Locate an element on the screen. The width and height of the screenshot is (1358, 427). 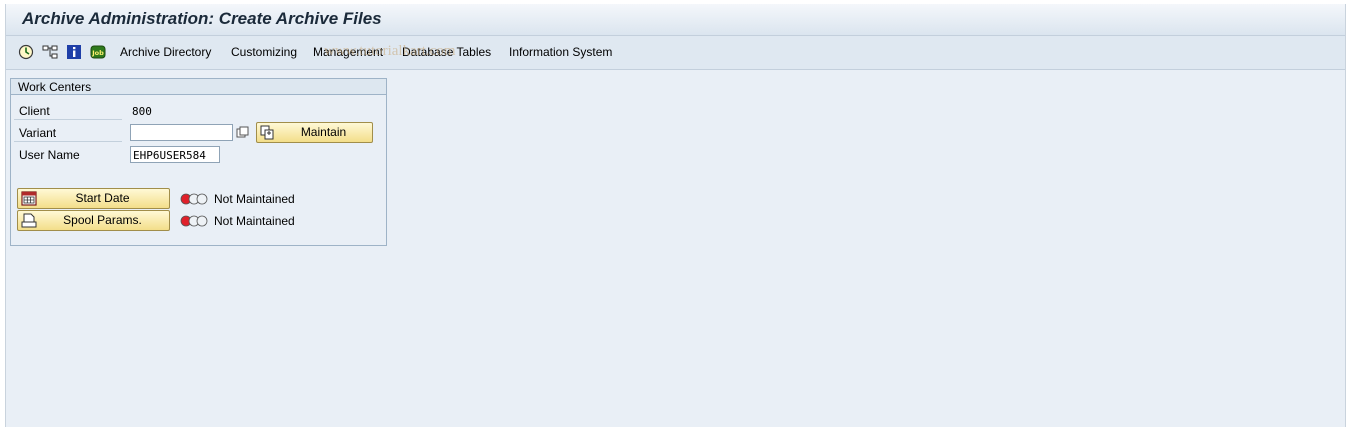
hierarchy-icon is located at coordinates (50, 52).